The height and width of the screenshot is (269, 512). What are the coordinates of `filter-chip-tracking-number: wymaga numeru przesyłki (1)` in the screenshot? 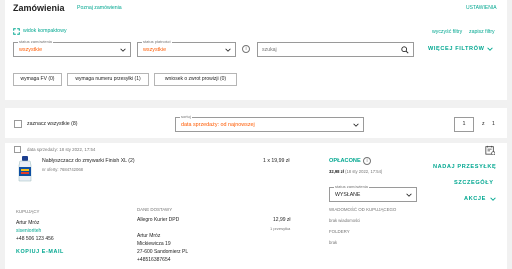 It's located at (108, 79).